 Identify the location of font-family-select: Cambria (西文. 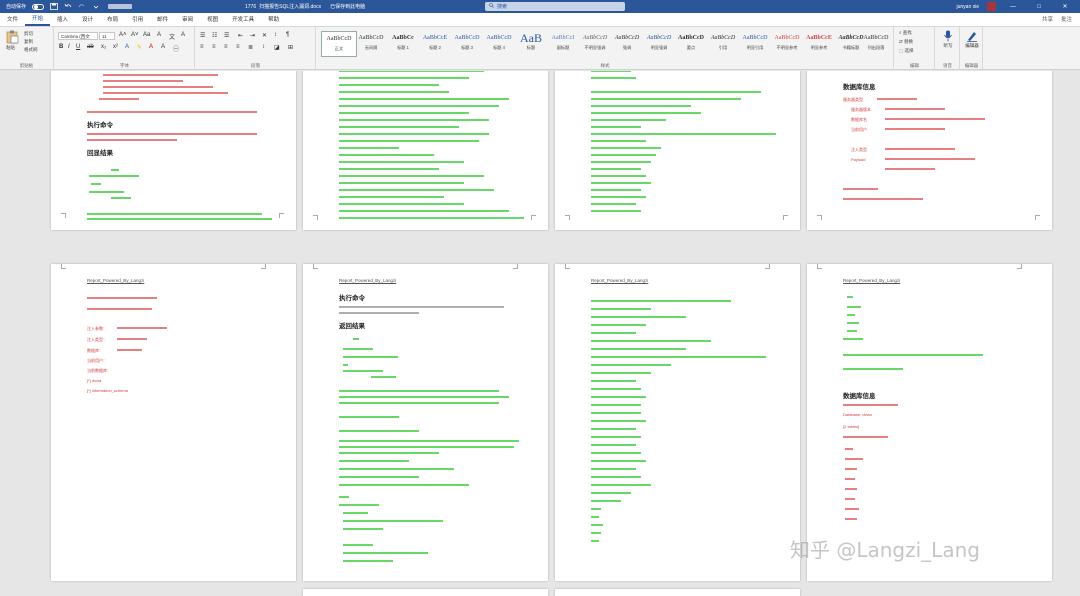
(78, 36).